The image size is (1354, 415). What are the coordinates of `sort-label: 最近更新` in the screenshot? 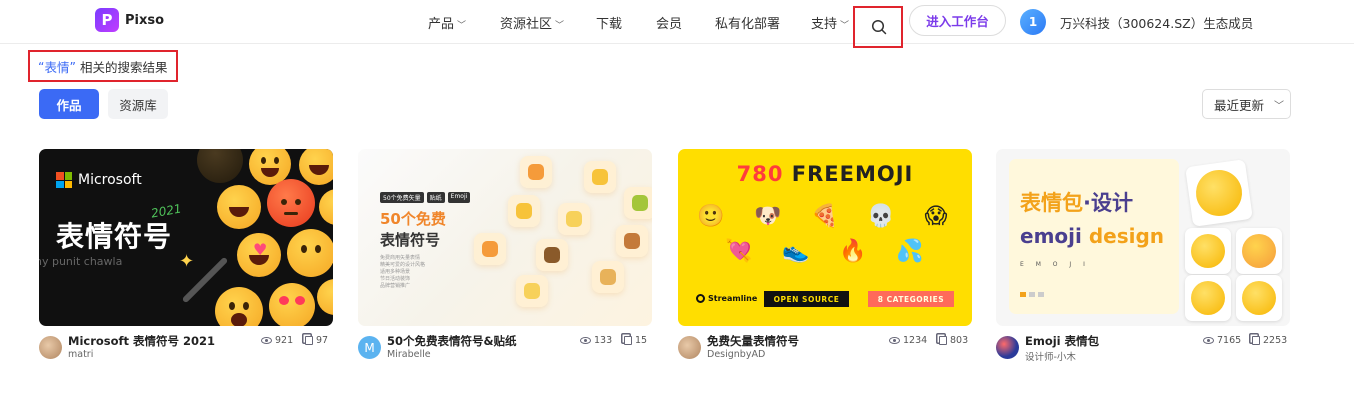 It's located at (1239, 105).